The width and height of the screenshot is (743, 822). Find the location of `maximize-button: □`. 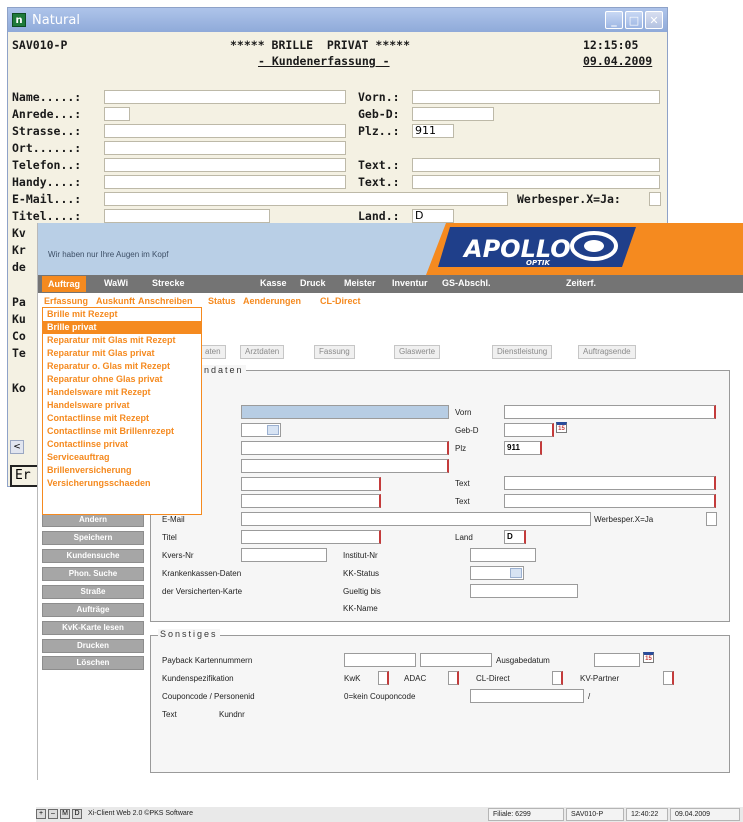

maximize-button: □ is located at coordinates (634, 20).